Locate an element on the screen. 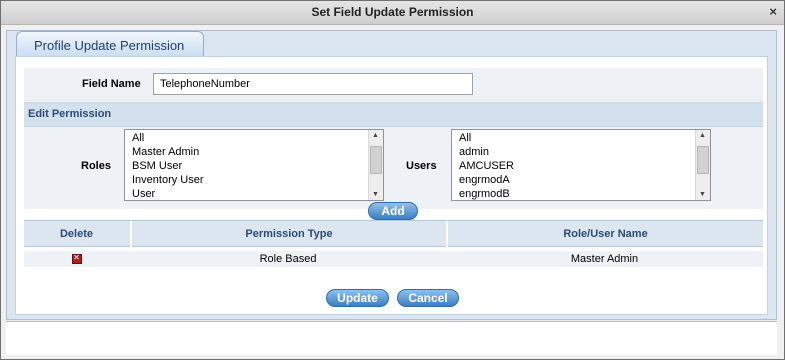  roles-option: All is located at coordinates (254, 138).